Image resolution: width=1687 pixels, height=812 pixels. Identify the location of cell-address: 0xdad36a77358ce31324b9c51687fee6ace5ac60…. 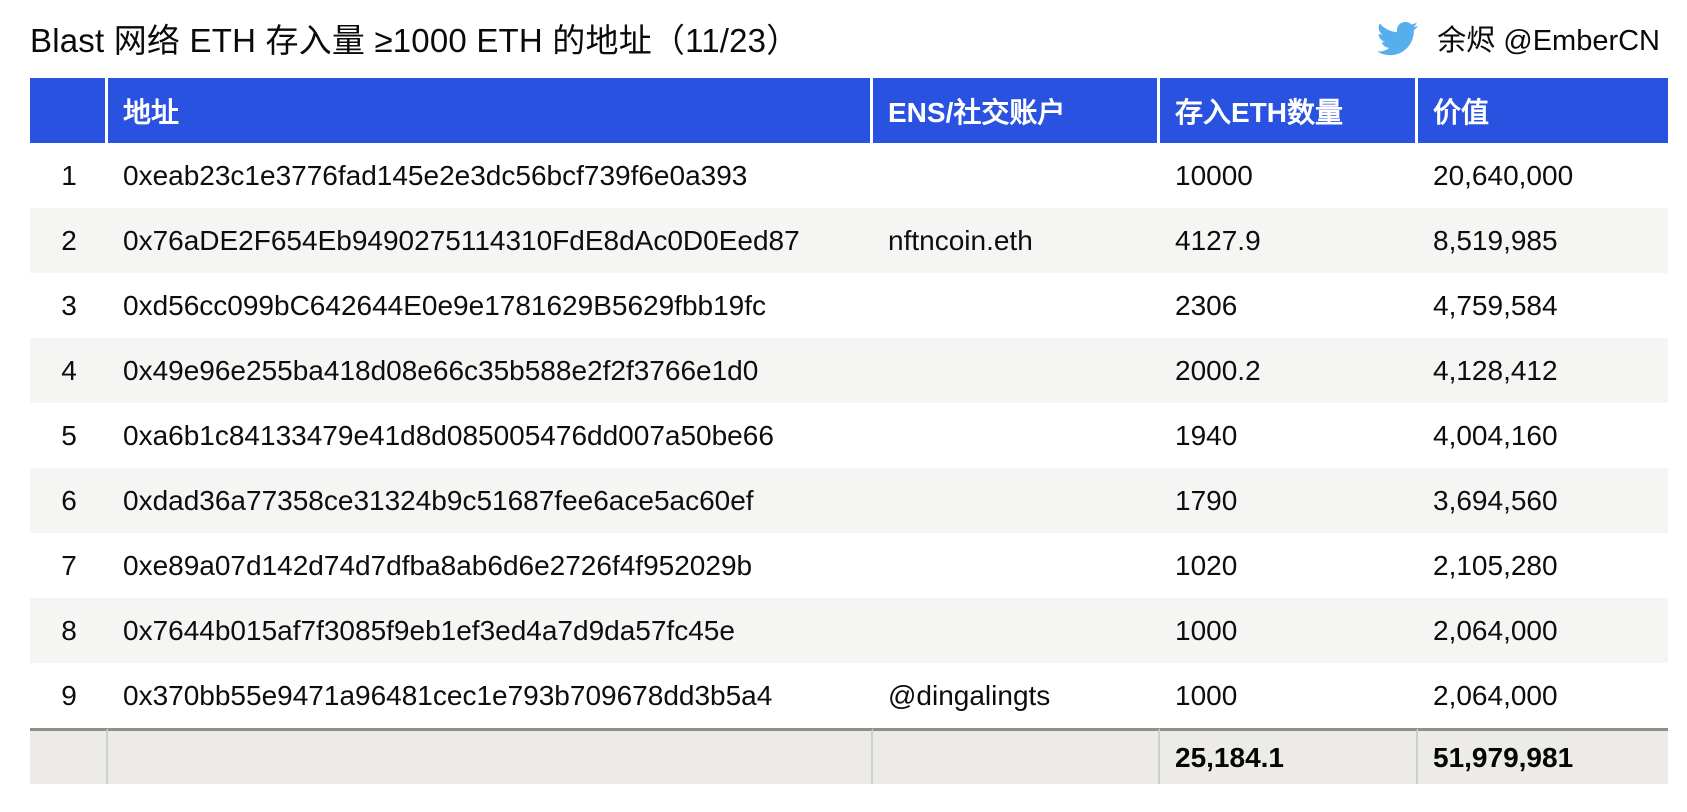
(490, 500).